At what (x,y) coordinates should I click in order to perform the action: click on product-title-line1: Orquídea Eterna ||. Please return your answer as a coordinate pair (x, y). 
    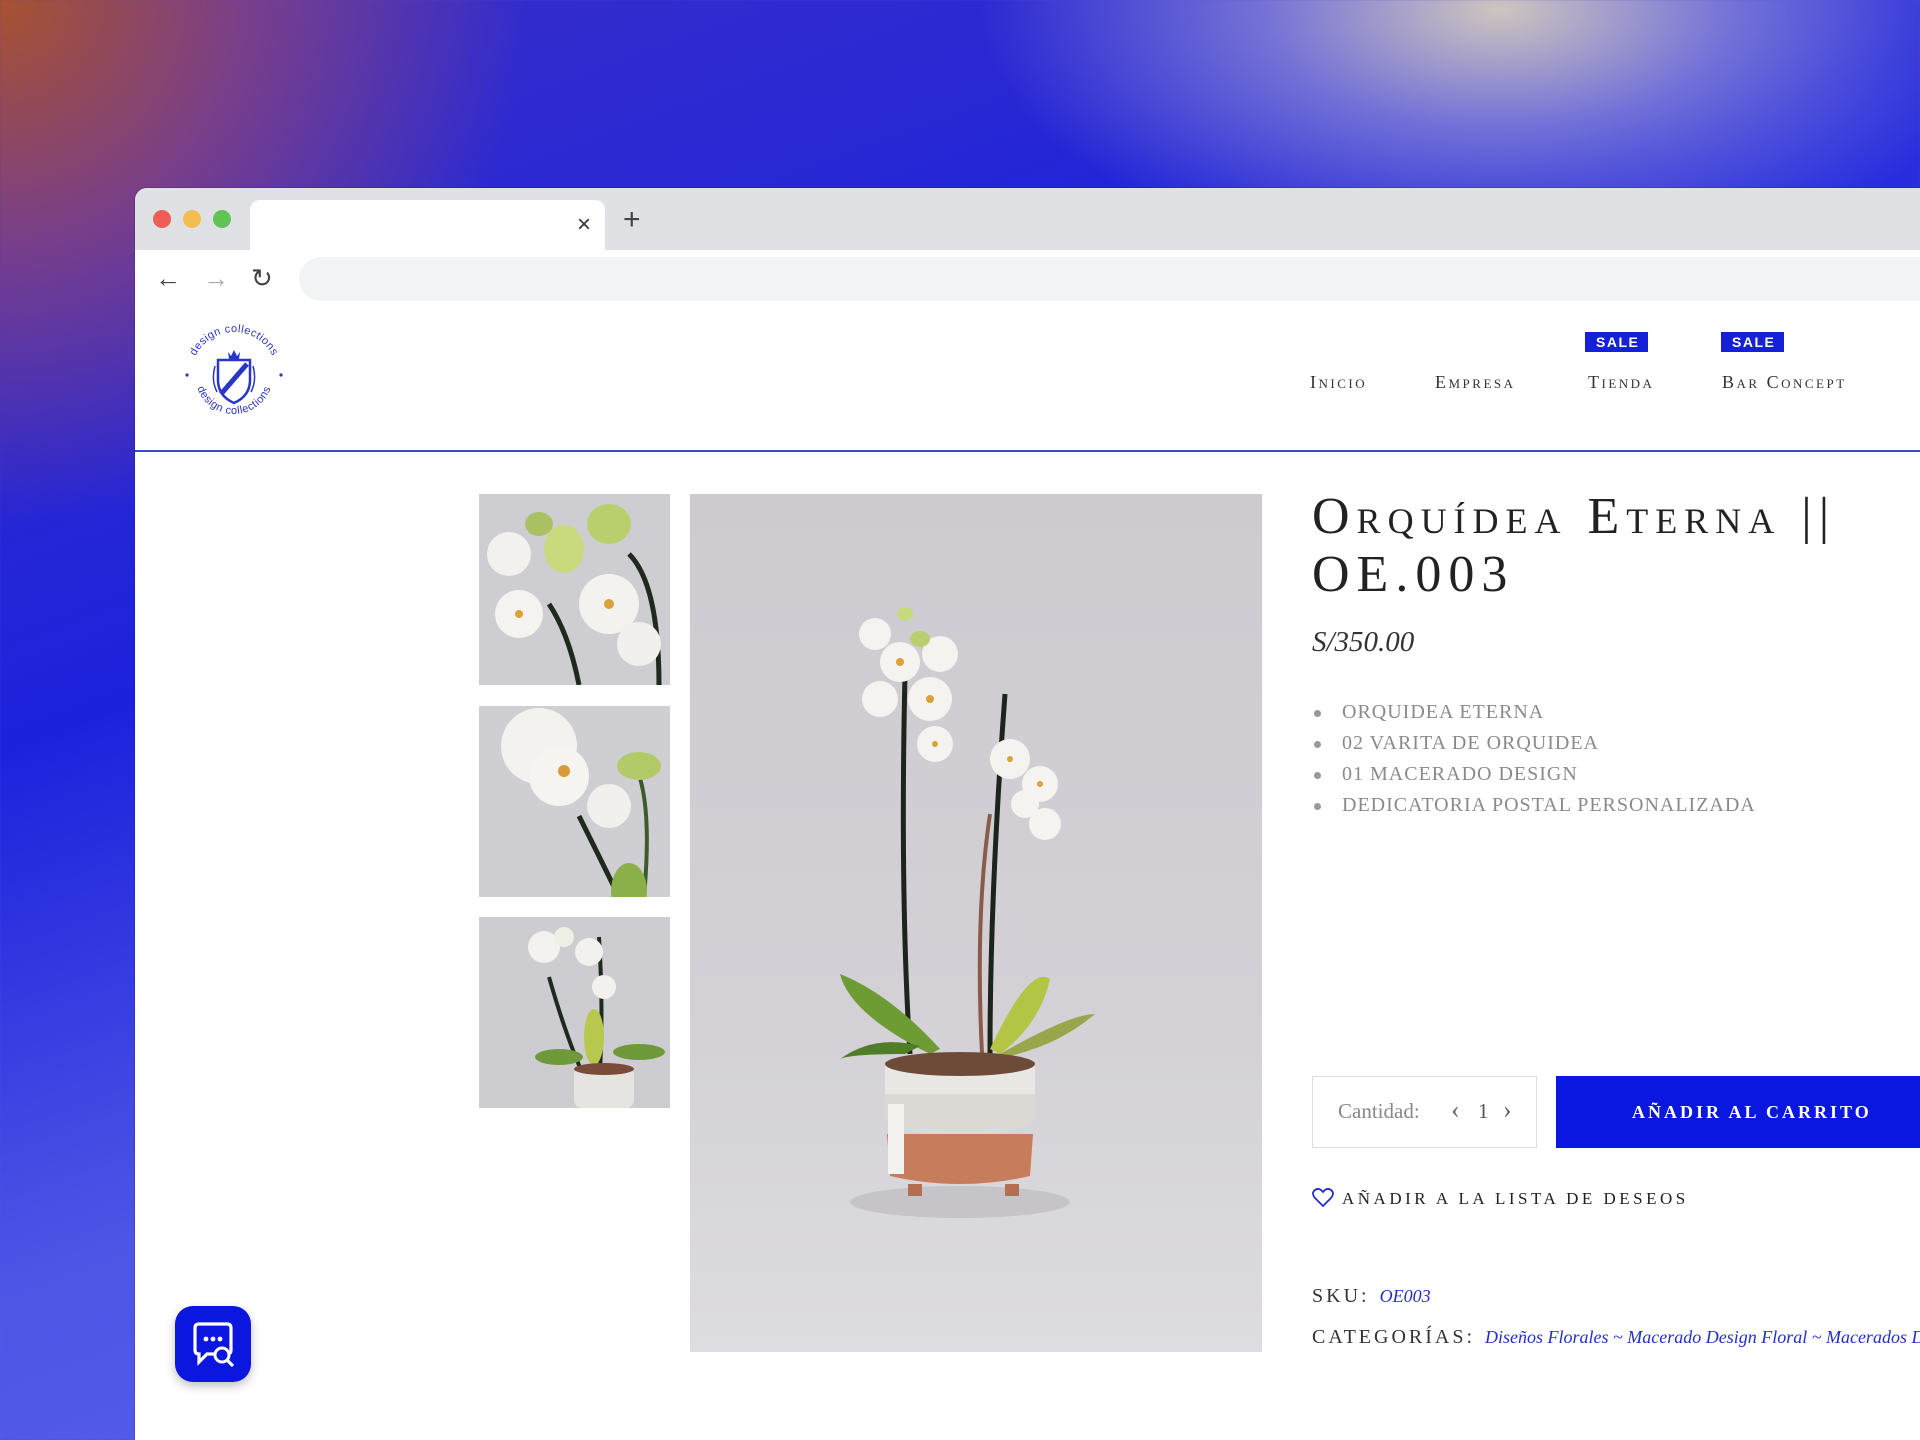
    Looking at the image, I should click on (1574, 516).